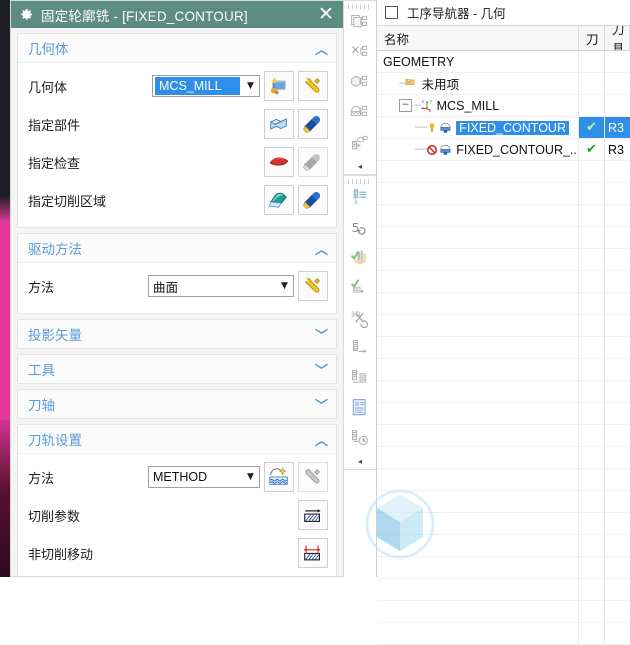 This screenshot has width=630, height=645. What do you see at coordinates (279, 477) in the screenshot?
I see `method-button` at bounding box center [279, 477].